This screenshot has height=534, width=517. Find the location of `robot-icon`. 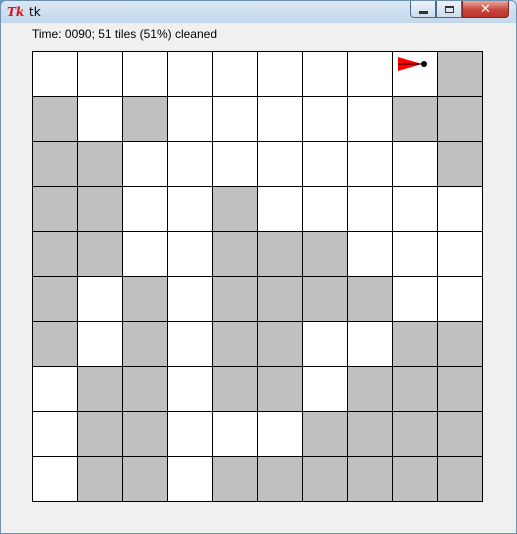

robot-icon is located at coordinates (412, 64).